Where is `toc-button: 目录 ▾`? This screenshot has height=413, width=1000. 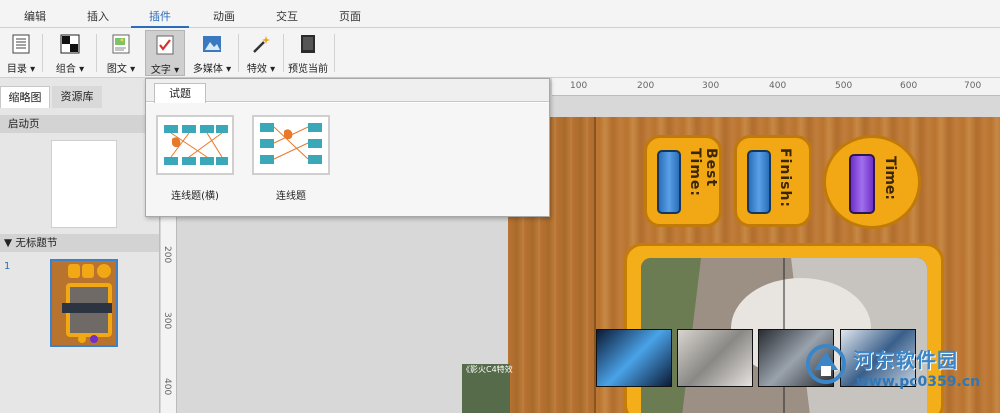
toc-button: 目录 ▾ is located at coordinates (21, 53).